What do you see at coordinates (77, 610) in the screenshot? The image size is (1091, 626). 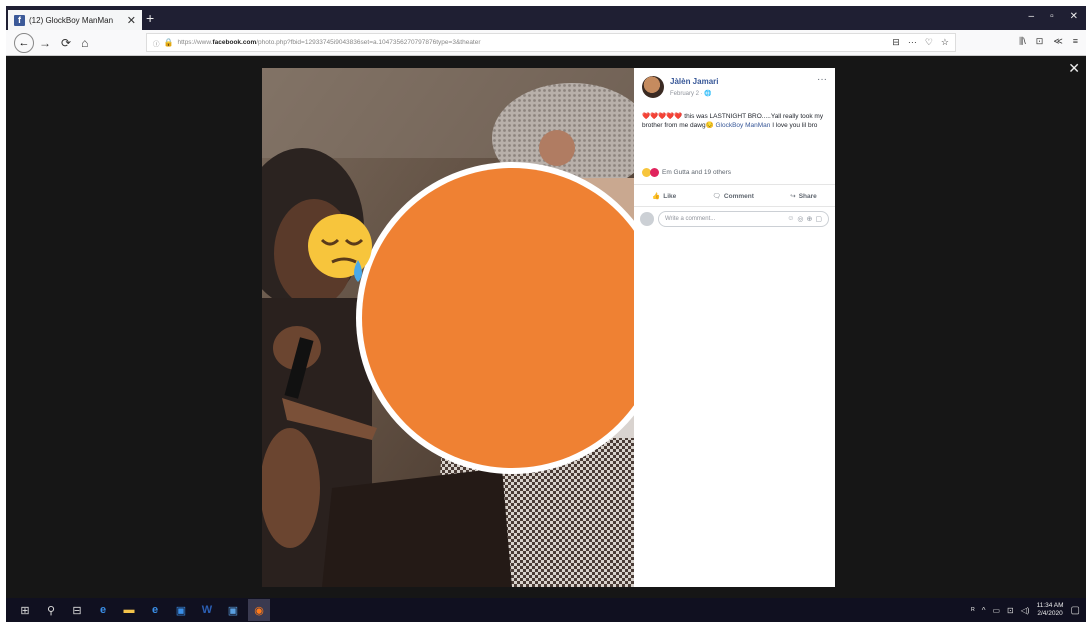 I see `task-view-icon: ⊟` at bounding box center [77, 610].